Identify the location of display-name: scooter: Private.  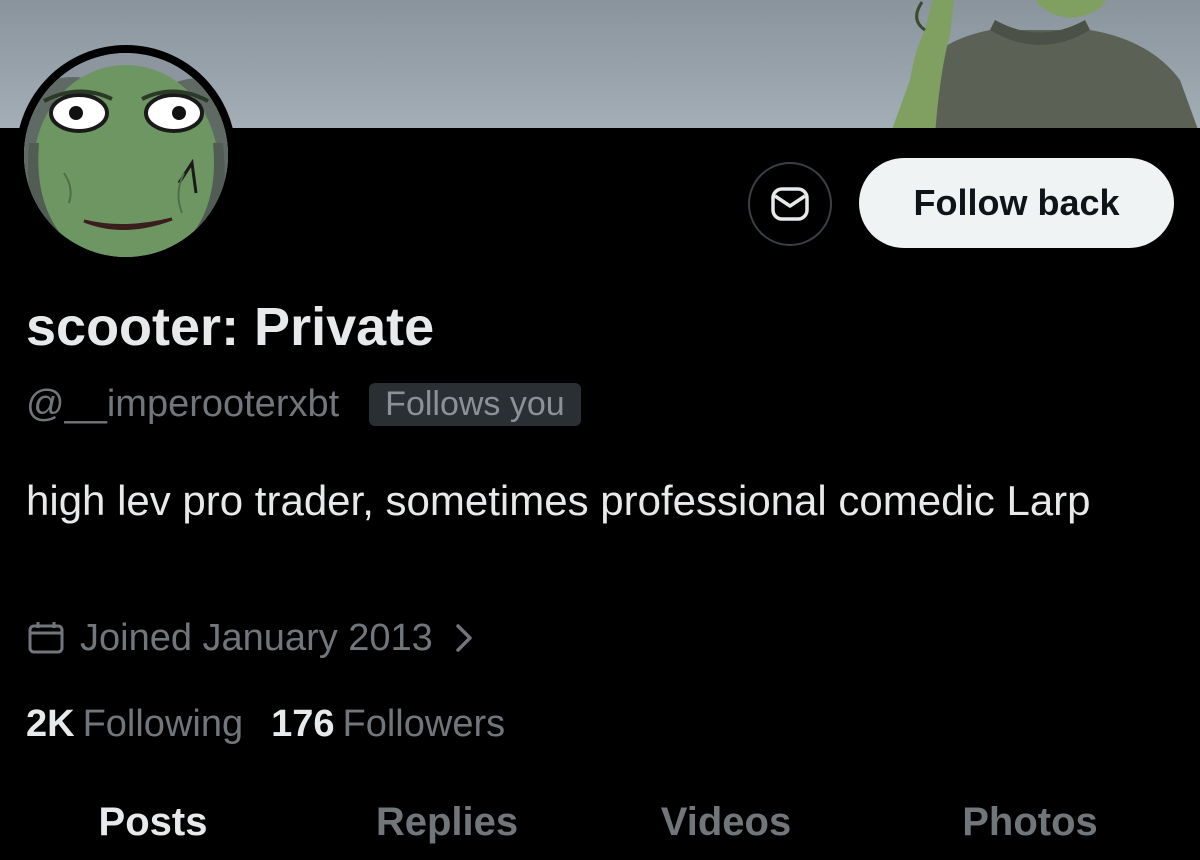
(230, 327).